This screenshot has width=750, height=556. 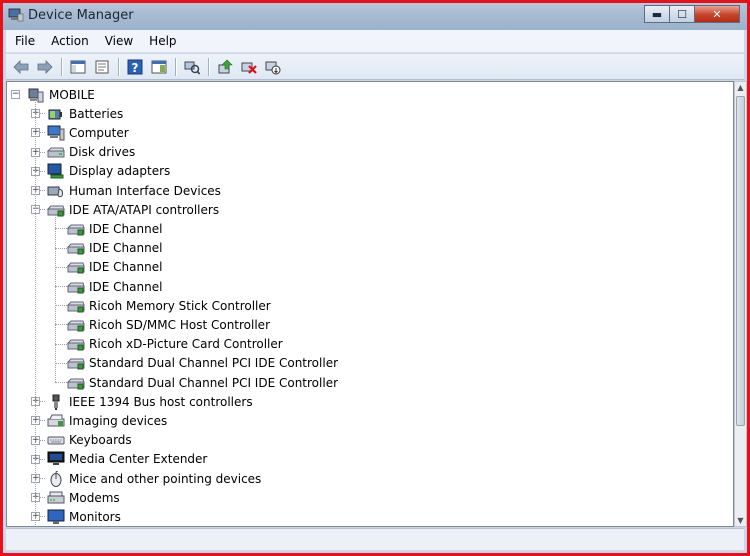 What do you see at coordinates (94, 497) in the screenshot?
I see `tree-category-modems-label: Modems` at bounding box center [94, 497].